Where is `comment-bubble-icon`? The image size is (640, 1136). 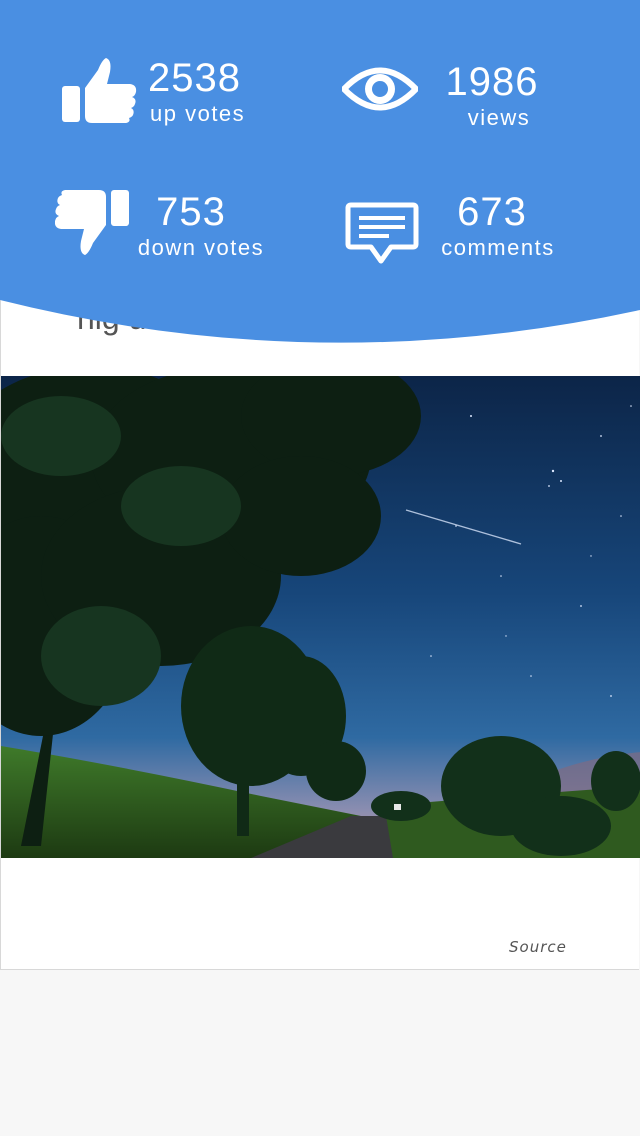
comment-bubble-icon is located at coordinates (382, 234).